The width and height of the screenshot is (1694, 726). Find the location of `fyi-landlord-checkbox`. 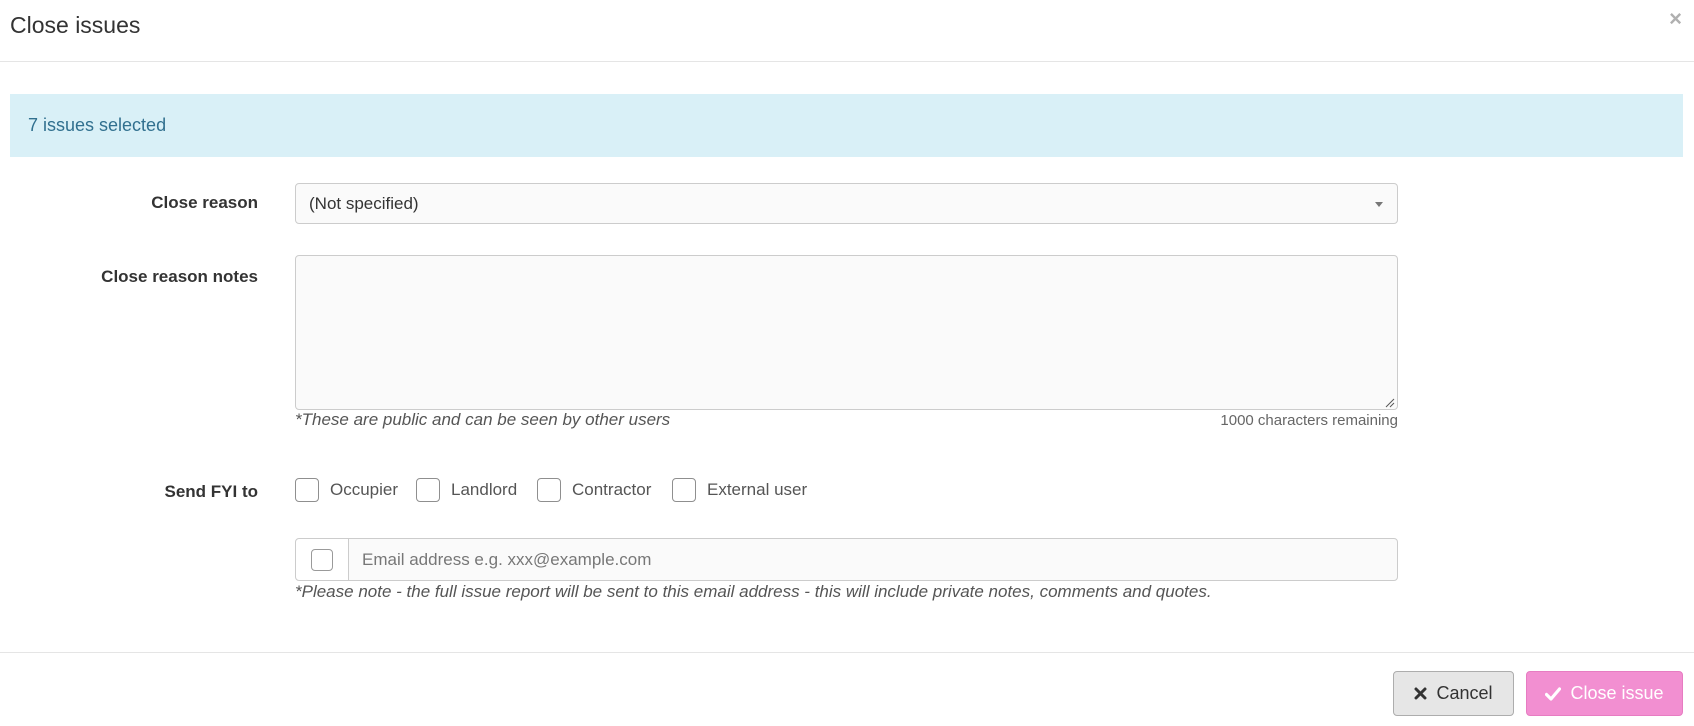

fyi-landlord-checkbox is located at coordinates (428, 490).